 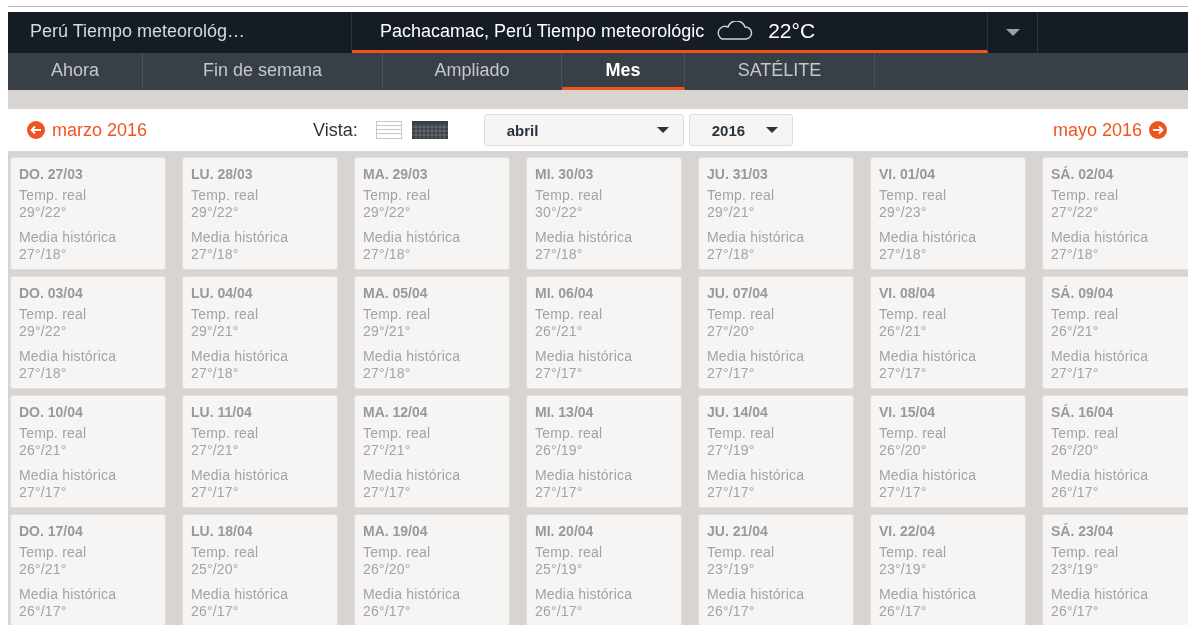 I want to click on day-card: LU. 04/04 Temp. real 29°/21° Media histórica 27°/18°, so click(x=260, y=332).